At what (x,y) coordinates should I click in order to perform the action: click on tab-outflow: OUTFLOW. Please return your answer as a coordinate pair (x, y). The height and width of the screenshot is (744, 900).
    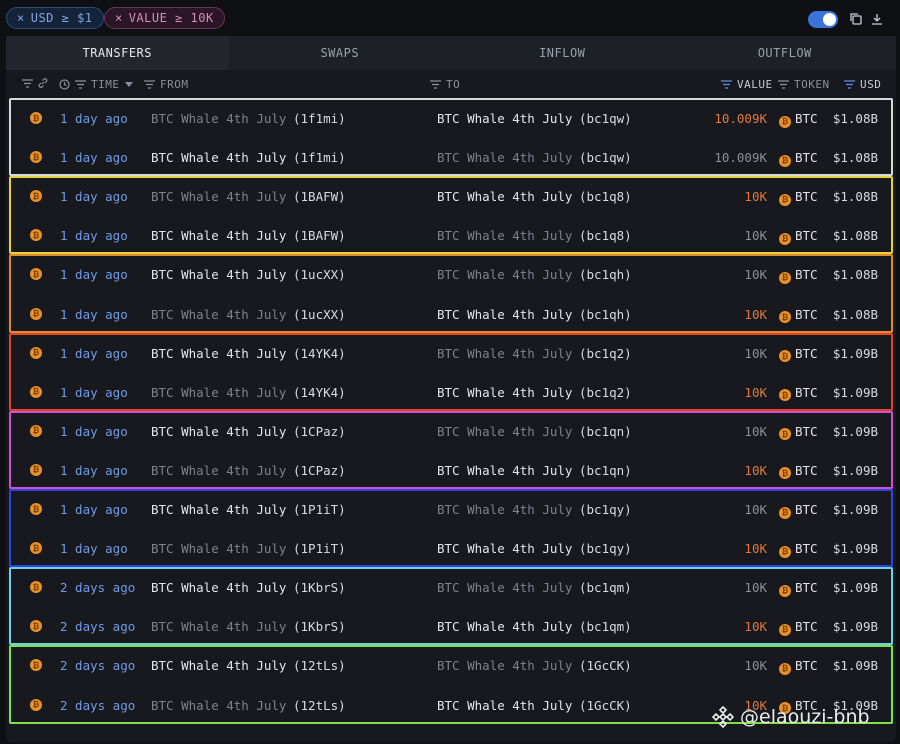
    Looking at the image, I should click on (784, 53).